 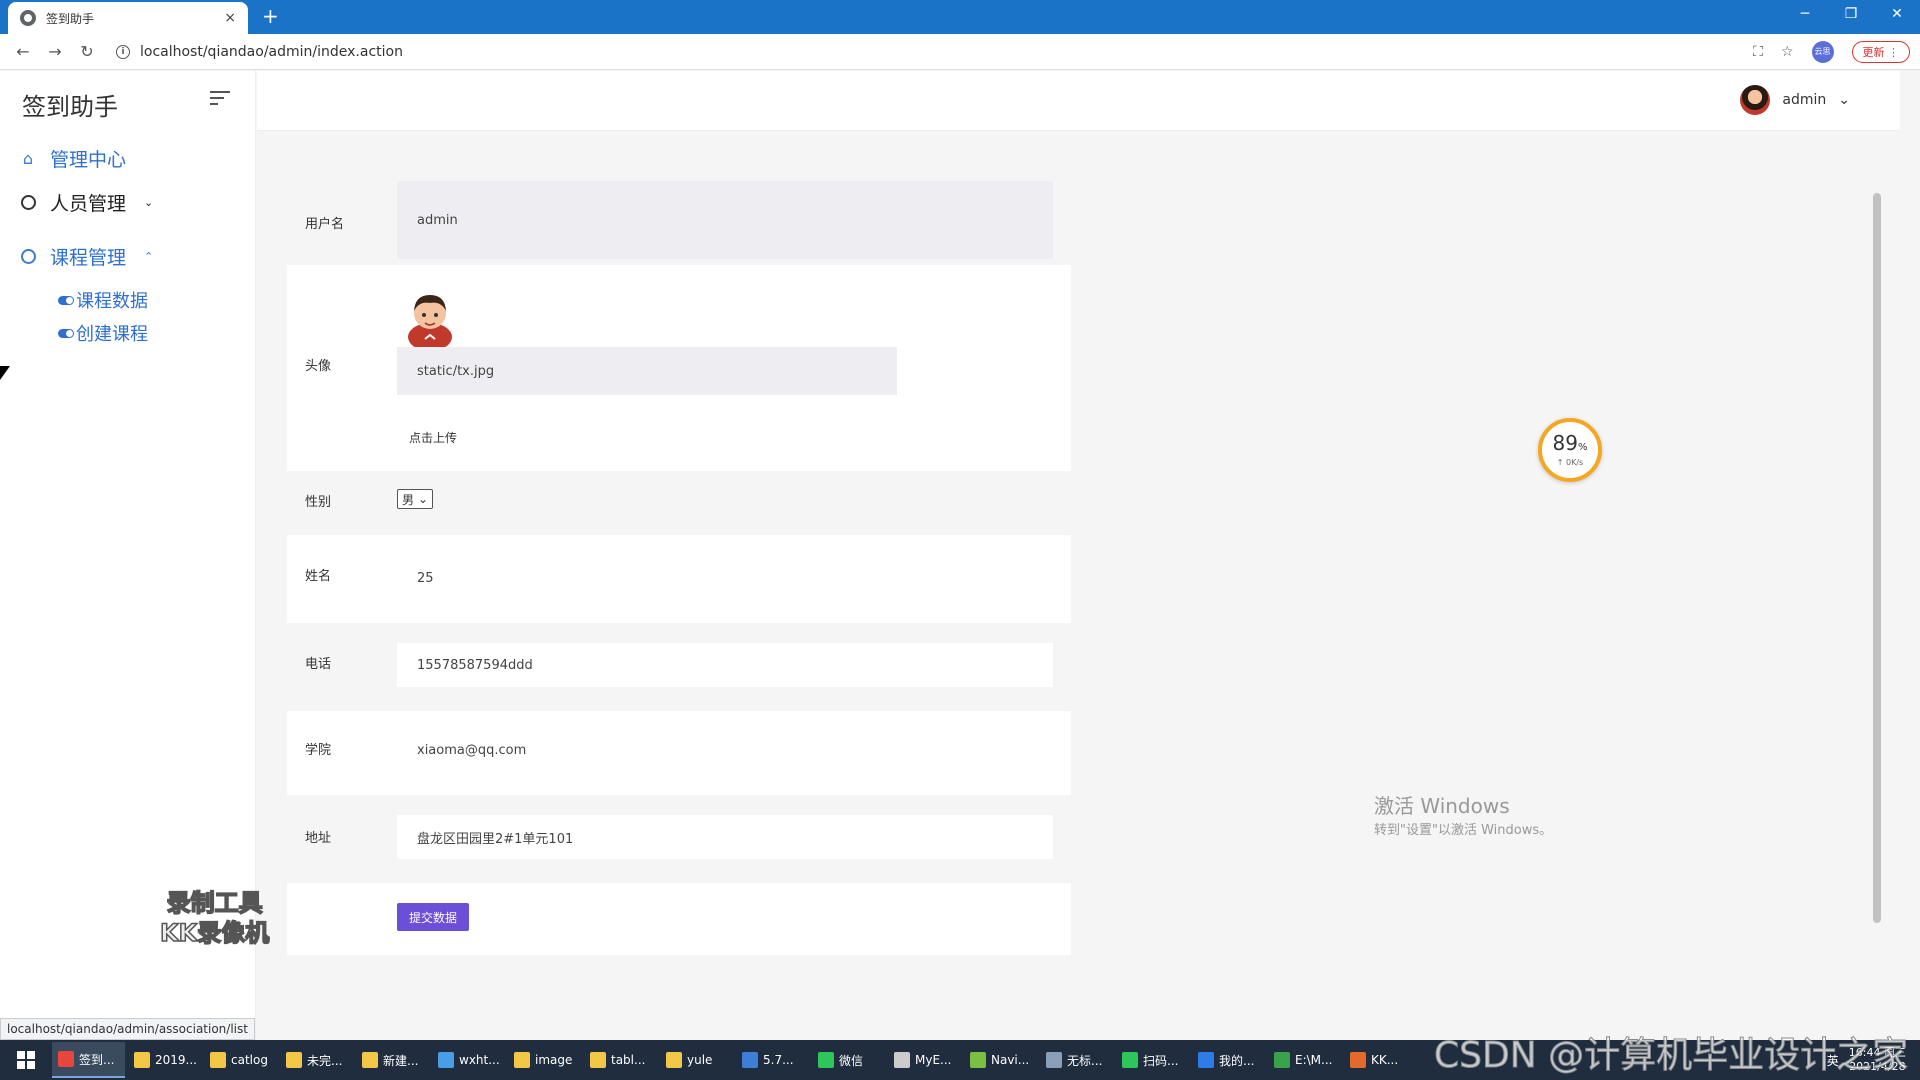 What do you see at coordinates (86, 202) in the screenshot?
I see `sidebar-item-personnel: 人员管理 ⌄` at bounding box center [86, 202].